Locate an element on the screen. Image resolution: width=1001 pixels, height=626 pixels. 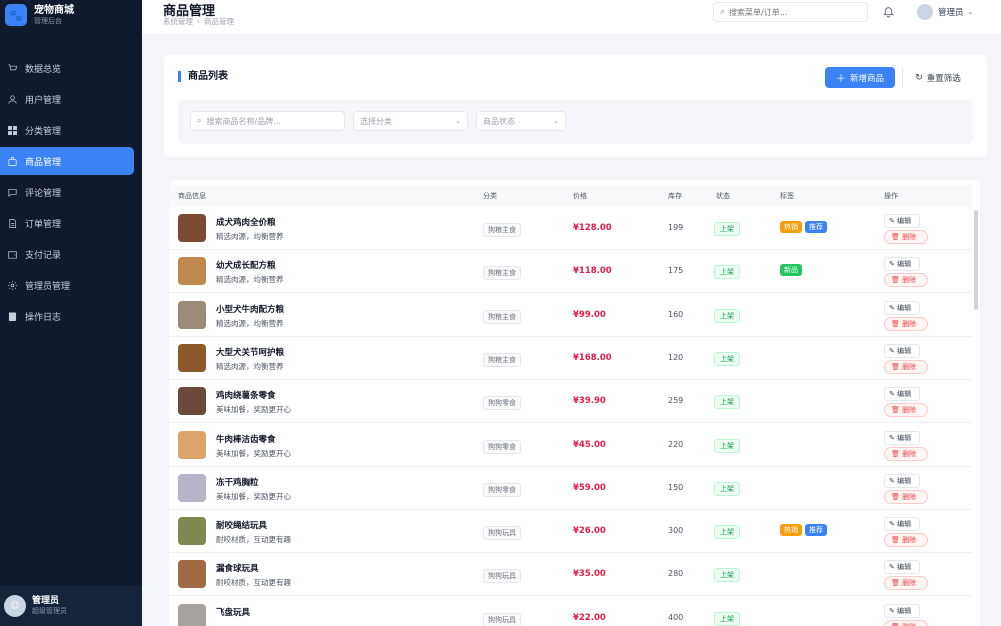
product-name: 幼犬成长配方粮 is located at coordinates (246, 265).